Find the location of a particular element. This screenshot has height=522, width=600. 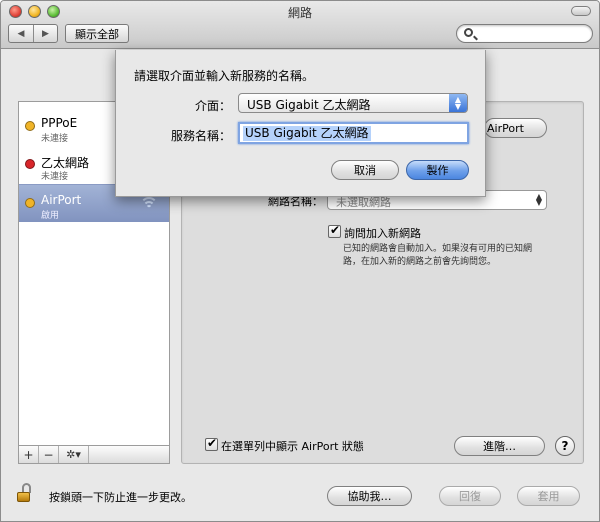

apply-button: 套用 is located at coordinates (548, 496).